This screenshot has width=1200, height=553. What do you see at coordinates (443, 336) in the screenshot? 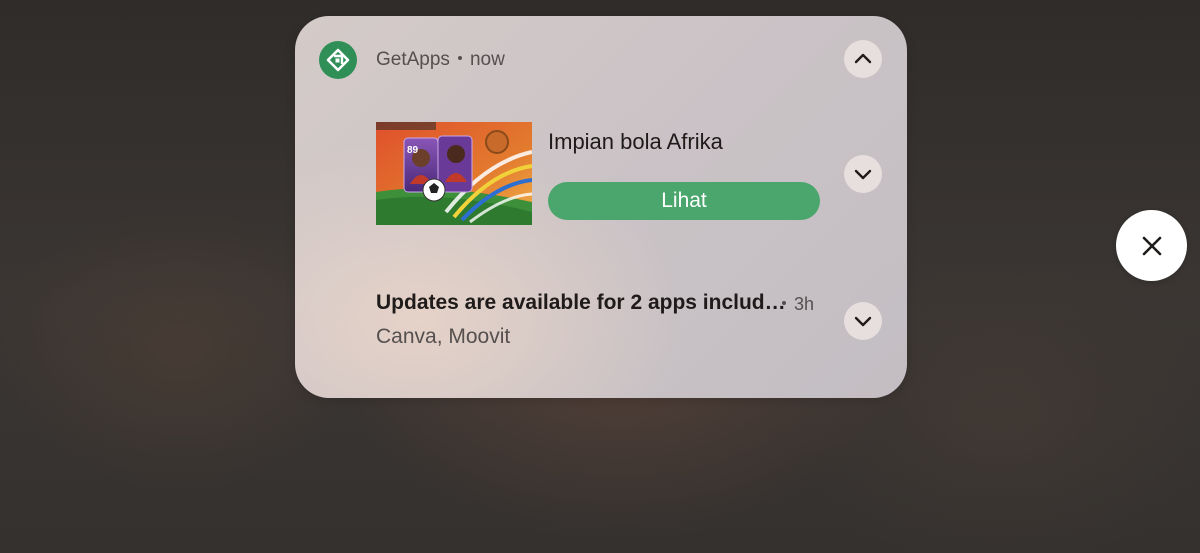
I see `update-subtitle: Canva, Moovit` at bounding box center [443, 336].